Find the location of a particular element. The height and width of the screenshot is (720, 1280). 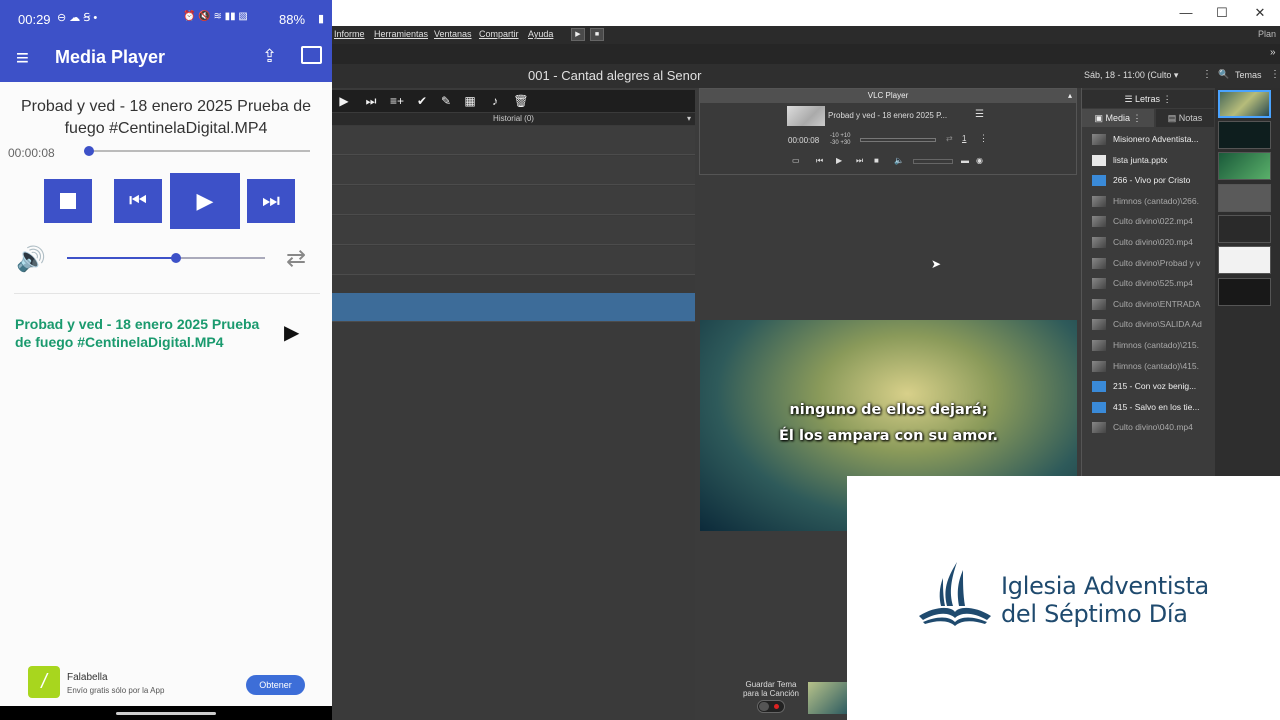

media-item-label: Culto divino\020.mp4 is located at coordinates (1153, 242).